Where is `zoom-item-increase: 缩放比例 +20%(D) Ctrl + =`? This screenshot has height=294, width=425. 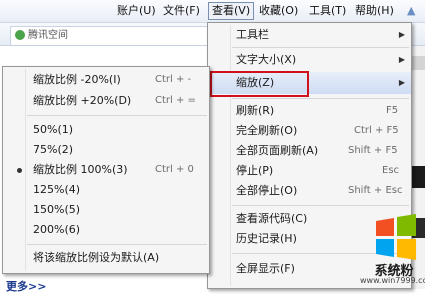 zoom-item-increase: 缩放比例 +20%(D) Ctrl + = is located at coordinates (106, 101).